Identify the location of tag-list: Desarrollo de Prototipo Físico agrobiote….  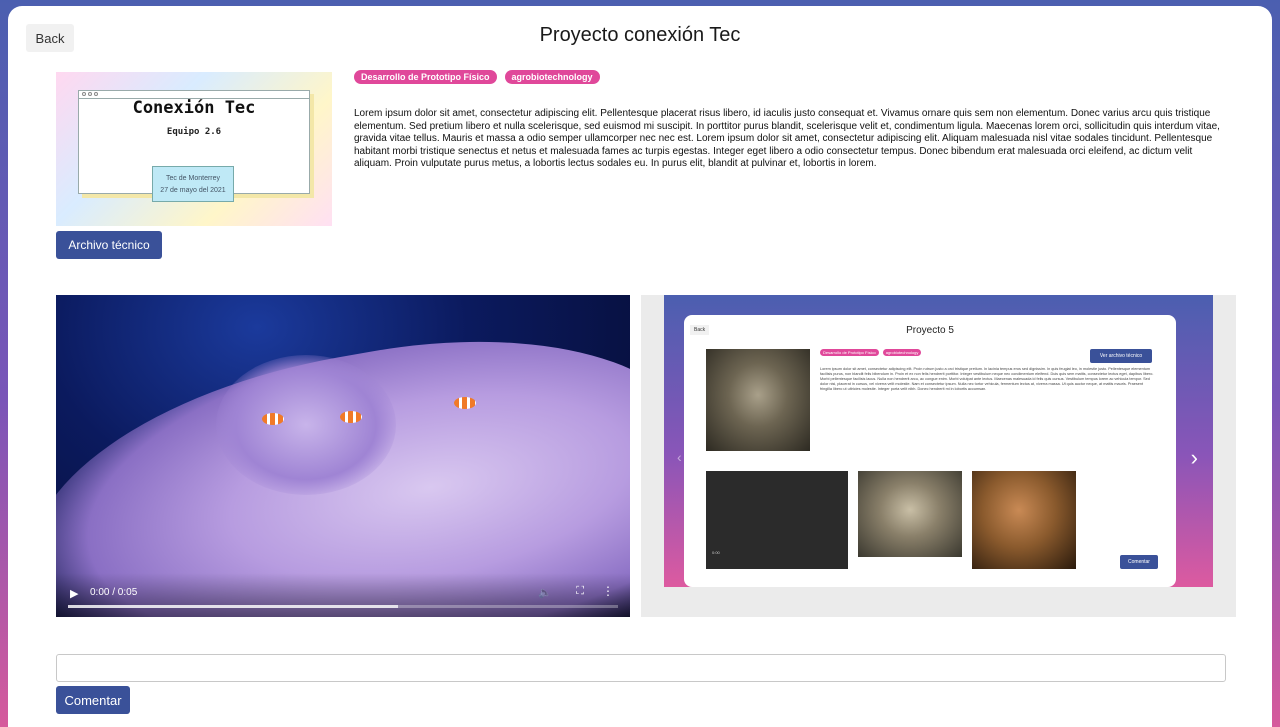
(477, 77).